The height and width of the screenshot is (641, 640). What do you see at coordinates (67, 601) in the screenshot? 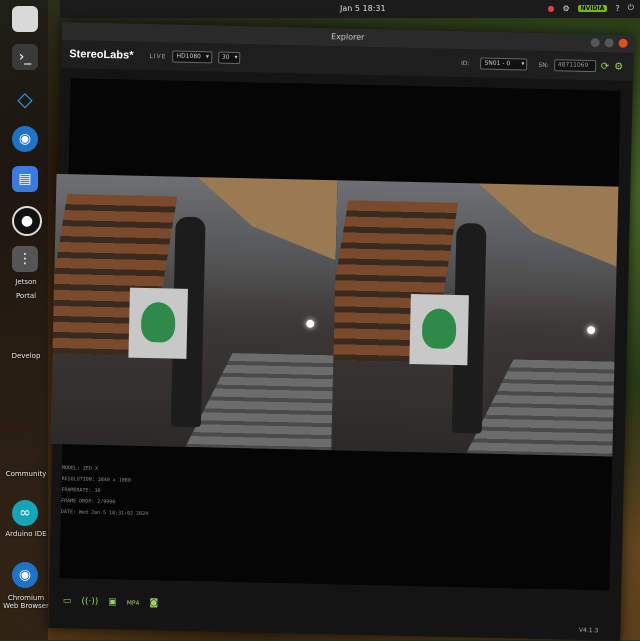
I see `folder-icon: ▭` at bounding box center [67, 601].